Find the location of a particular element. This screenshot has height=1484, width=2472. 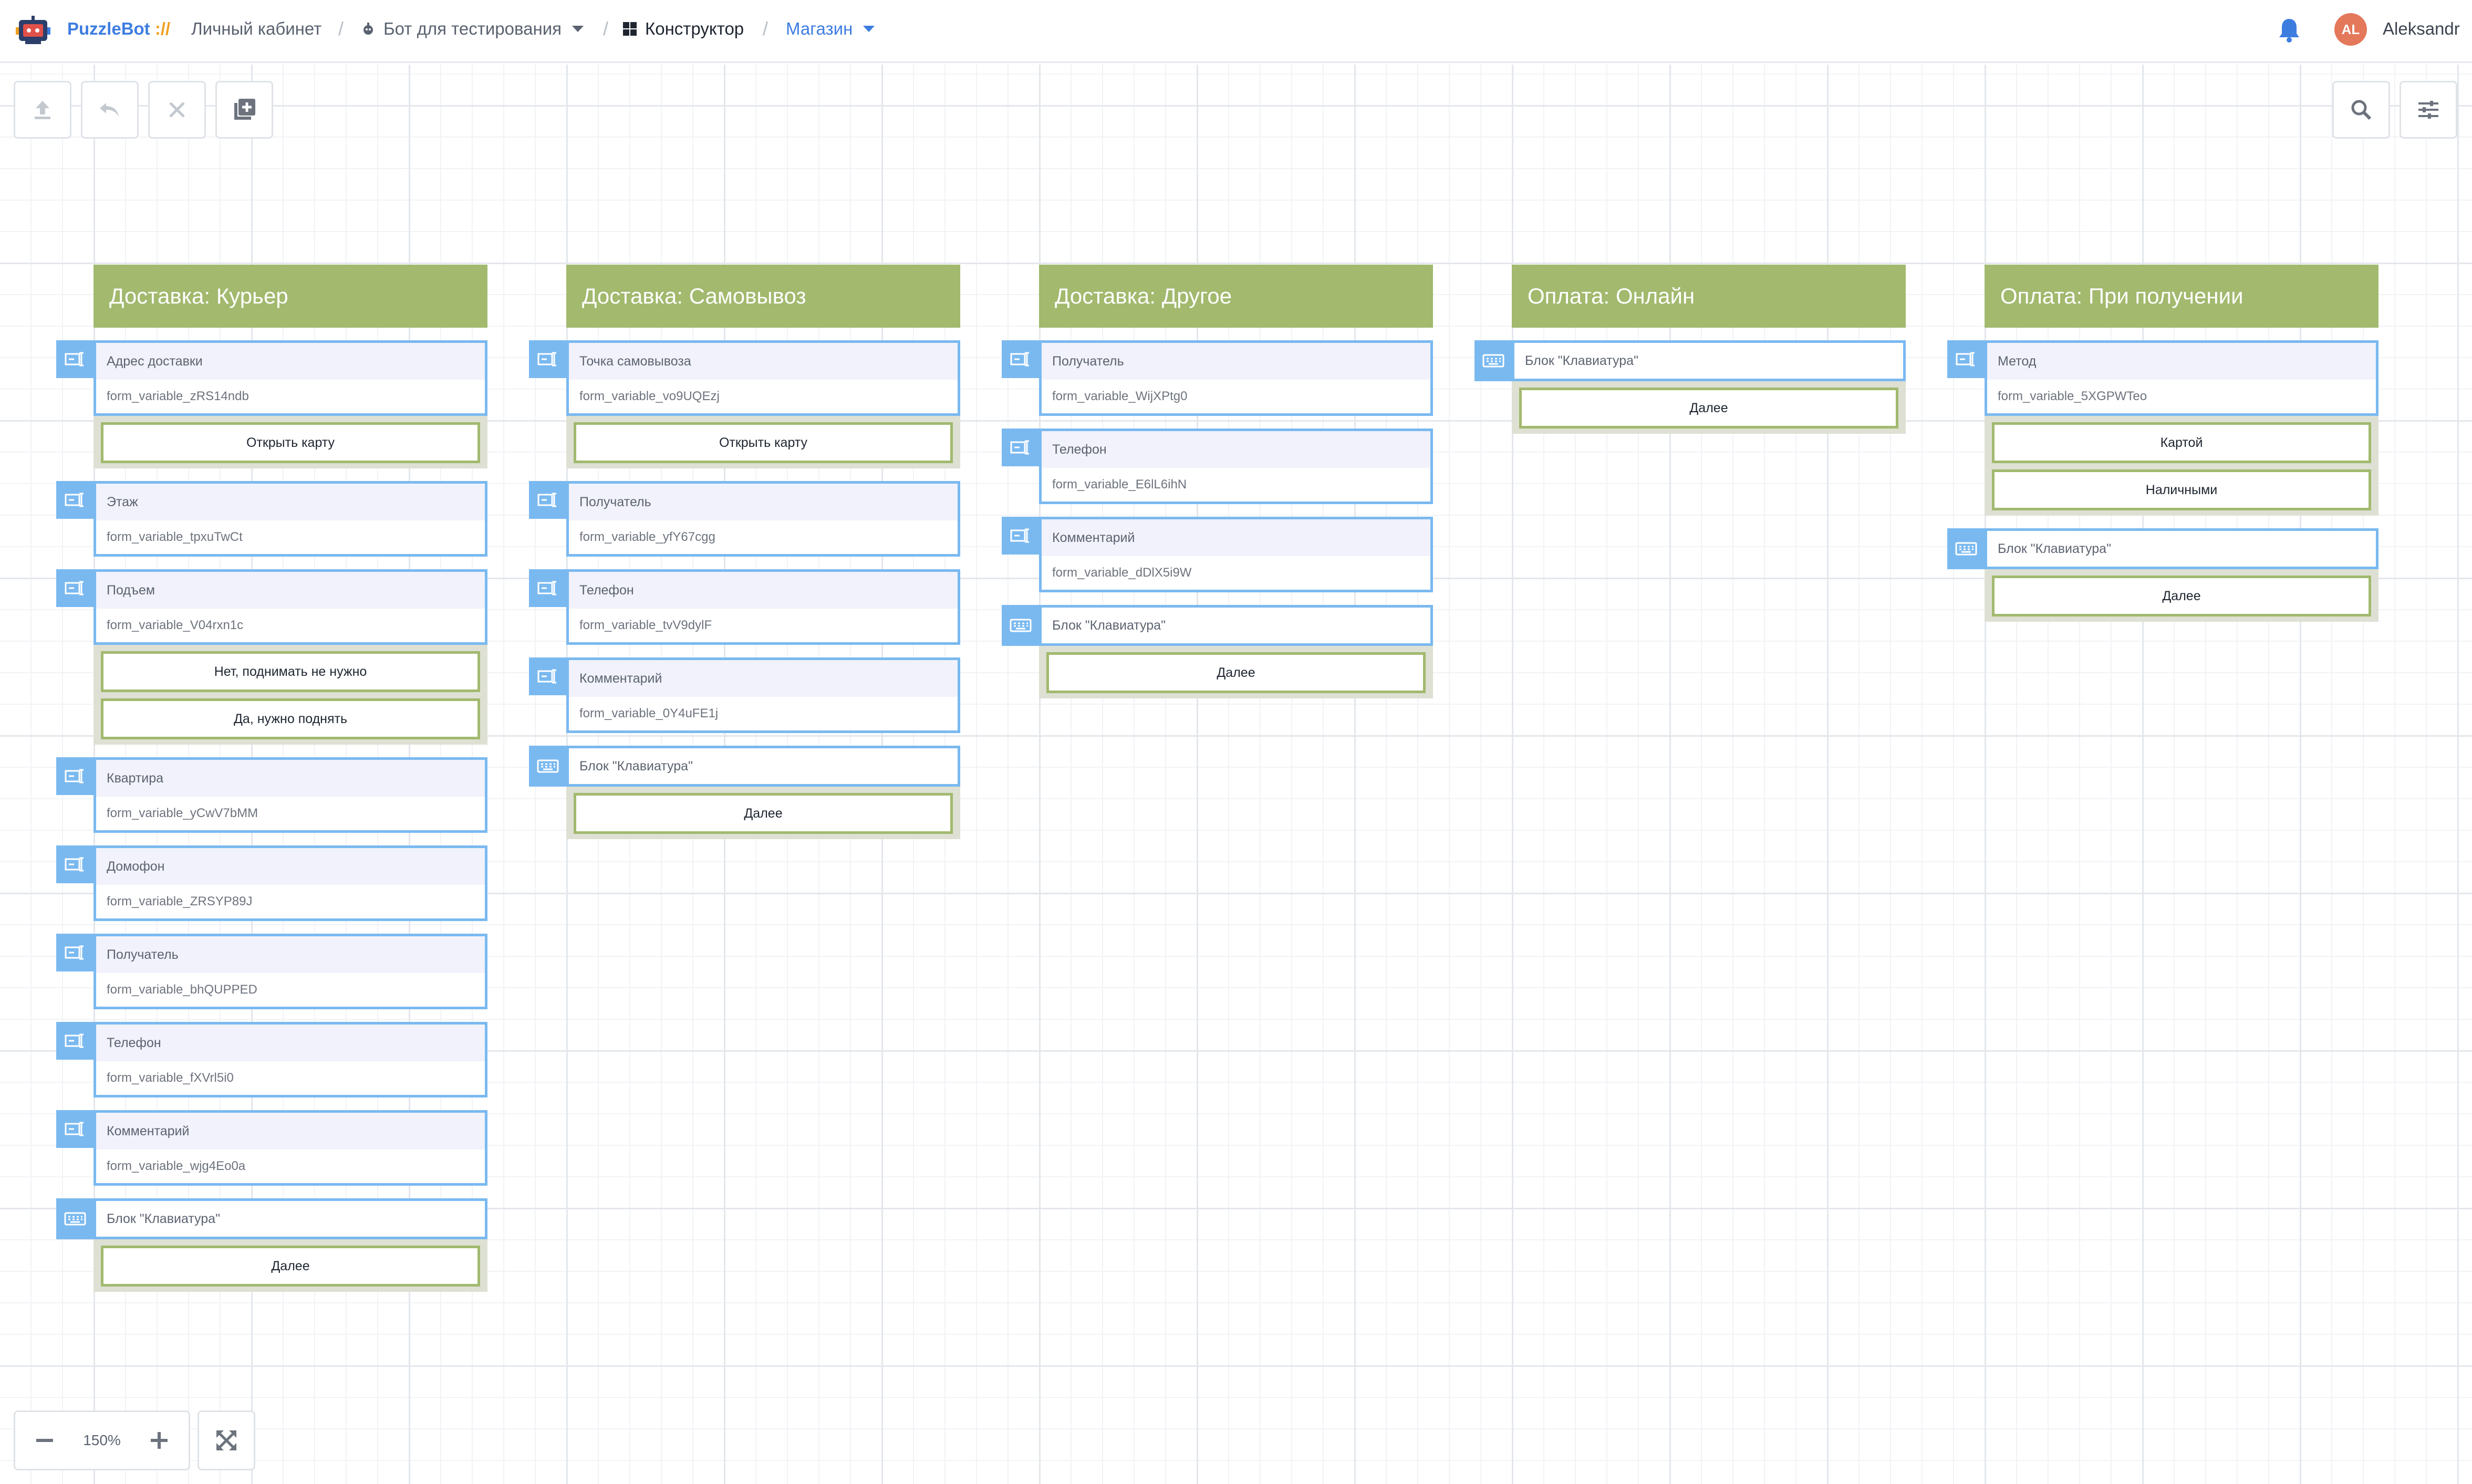

field-label: Получатель is located at coordinates (1236, 361).